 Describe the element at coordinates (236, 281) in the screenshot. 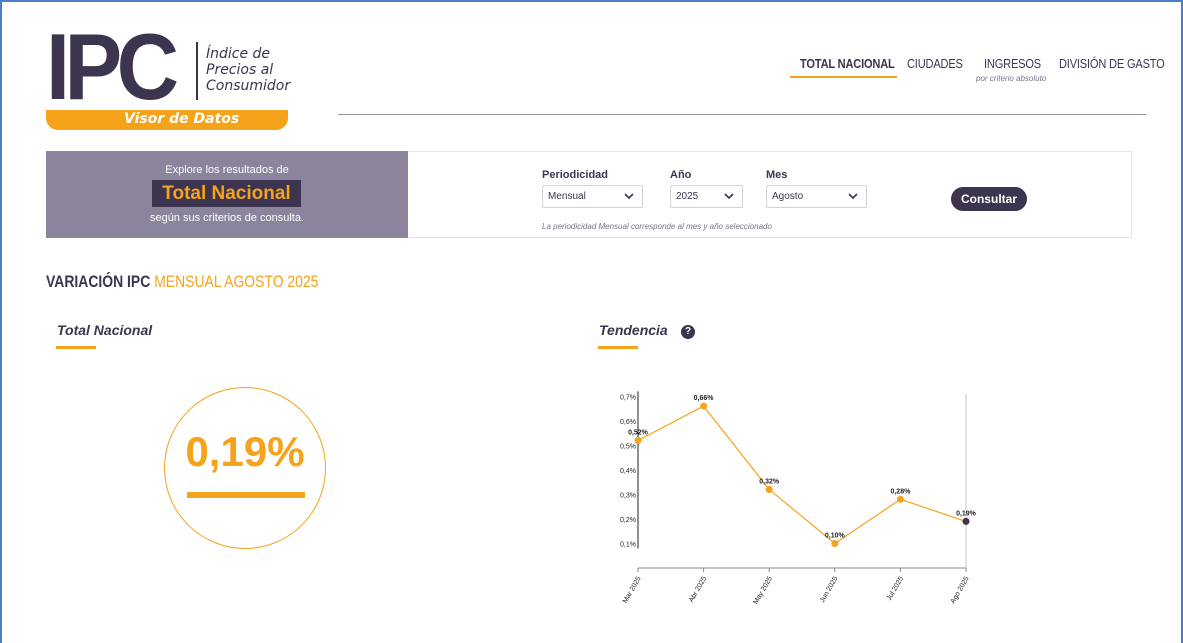

I see `section-title-accent: MENSUAL AGOSTO 2025` at that location.